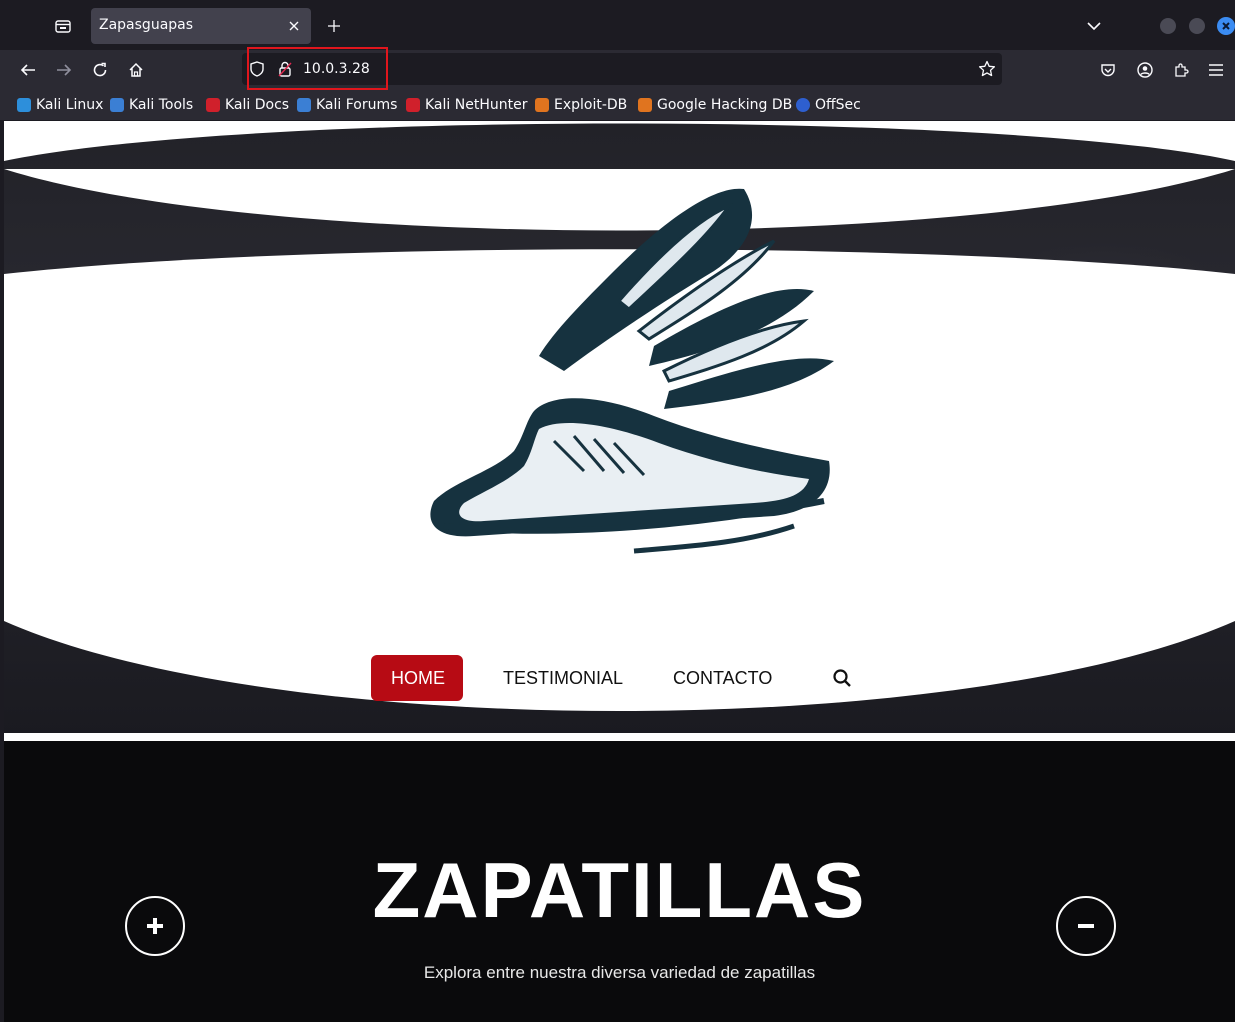 This screenshot has height=1022, width=1235. Describe the element at coordinates (842, 678) in the screenshot. I see `search-icon` at that location.